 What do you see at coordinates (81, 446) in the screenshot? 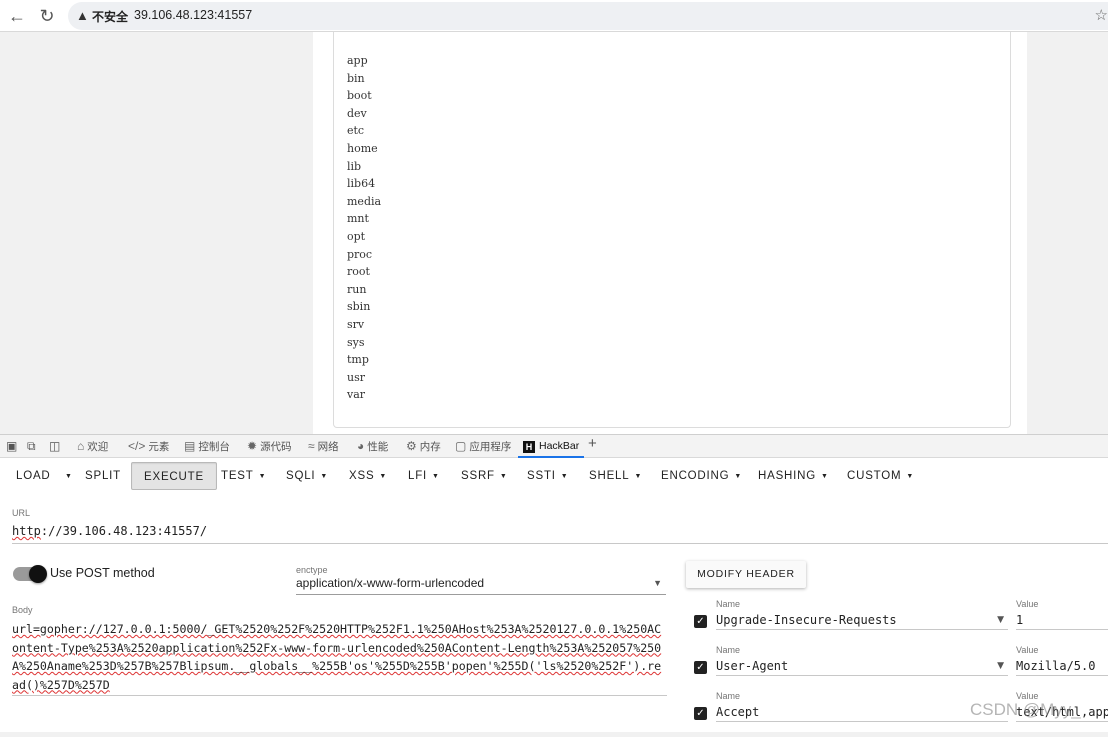
I see `home-icon: ⌂` at bounding box center [81, 446].